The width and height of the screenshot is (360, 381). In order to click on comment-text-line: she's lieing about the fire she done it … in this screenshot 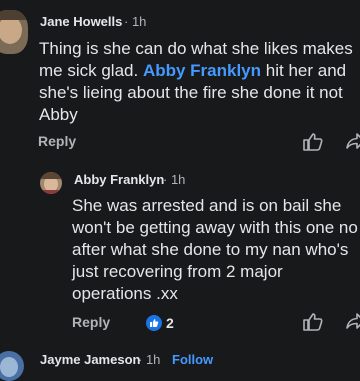, I will do `click(191, 92)`.